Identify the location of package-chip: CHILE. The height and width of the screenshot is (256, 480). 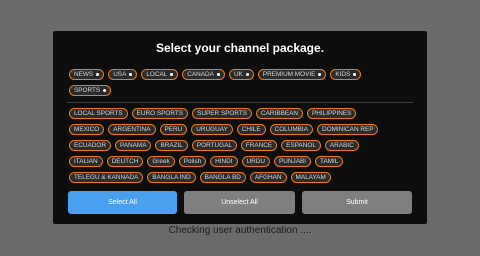
(251, 129).